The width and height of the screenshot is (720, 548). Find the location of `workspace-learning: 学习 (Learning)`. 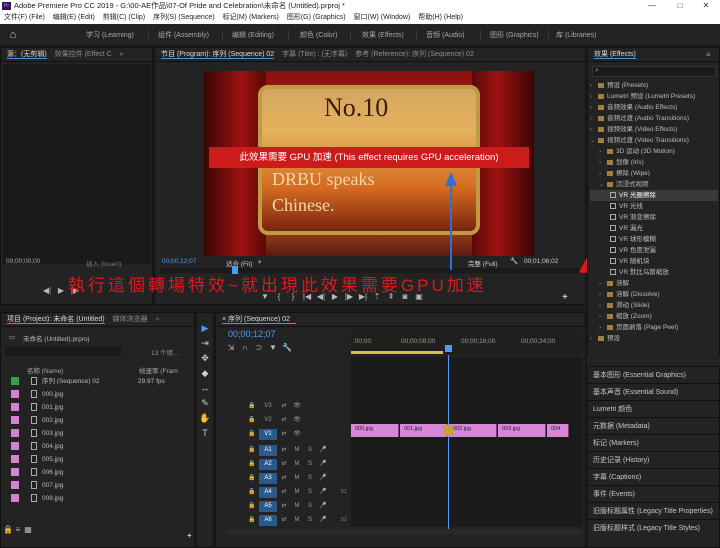

workspace-learning: 学习 (Learning) is located at coordinates (110, 36).